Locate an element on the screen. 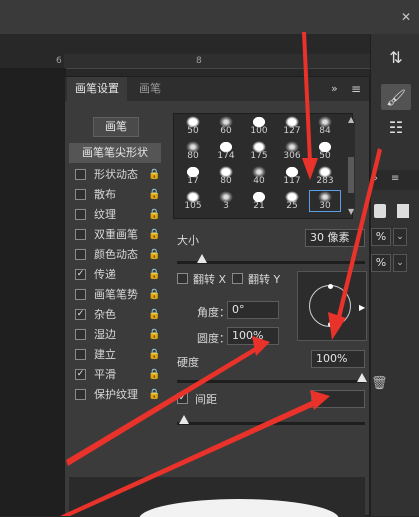 The image size is (419, 517). fill-field: % is located at coordinates (381, 263).